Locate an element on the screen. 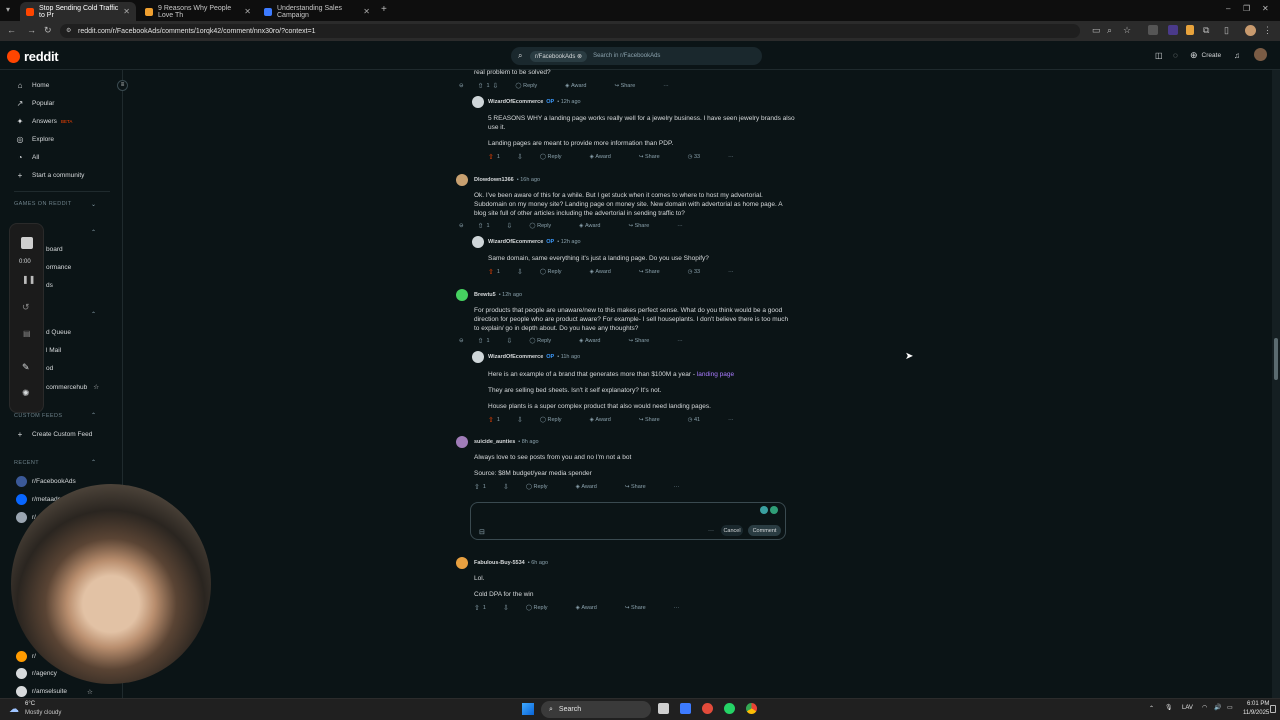 The image size is (1280, 720). task-view-icon is located at coordinates (663, 708).